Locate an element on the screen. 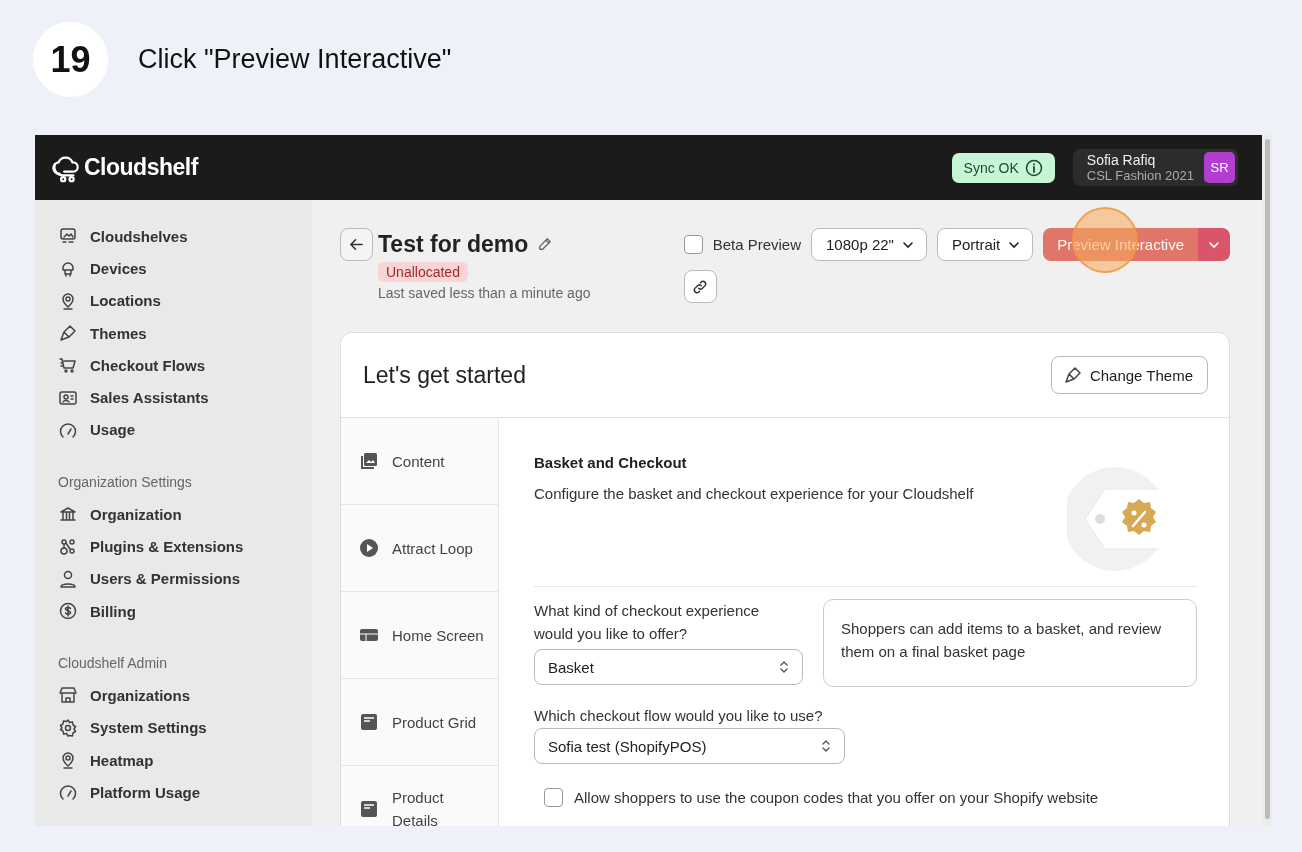  sidebar-item: System Settings is located at coordinates (185, 727).